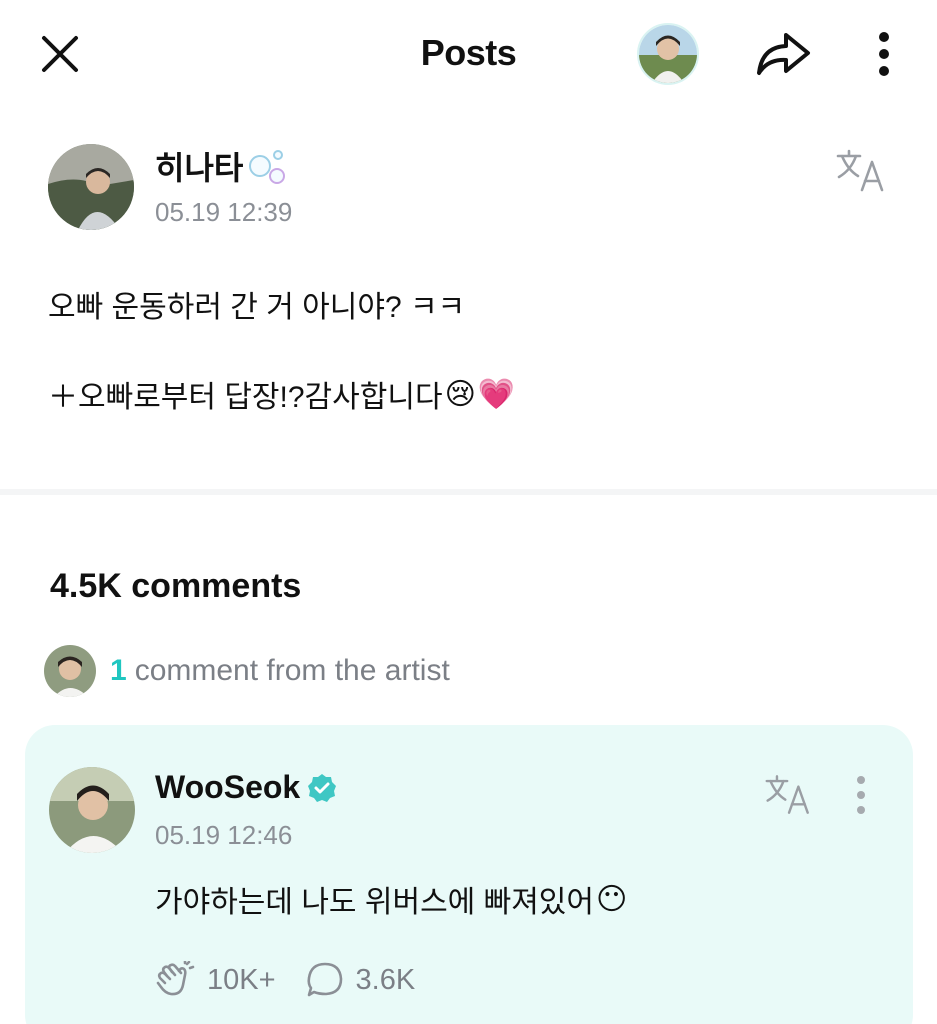  I want to click on comment-actions: 10K+ 3.6K, so click(300, 980).